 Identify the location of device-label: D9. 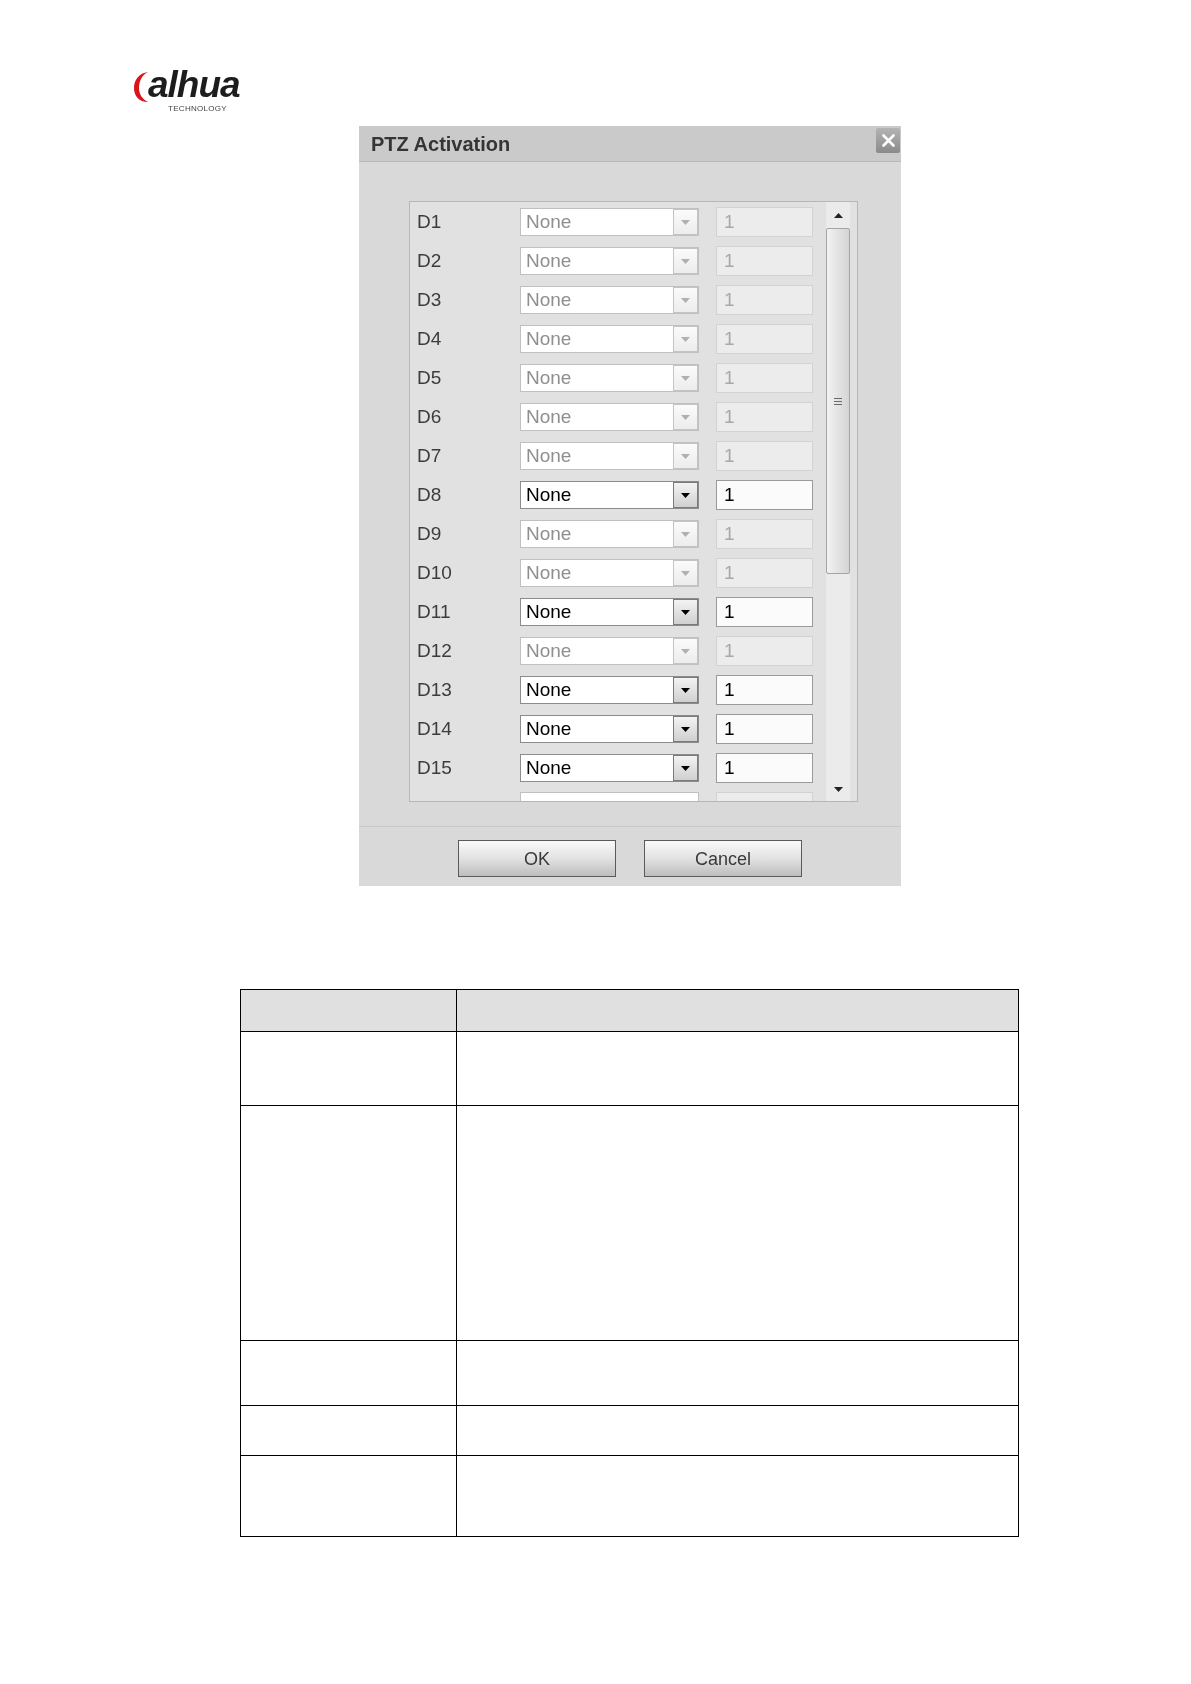
(430, 533).